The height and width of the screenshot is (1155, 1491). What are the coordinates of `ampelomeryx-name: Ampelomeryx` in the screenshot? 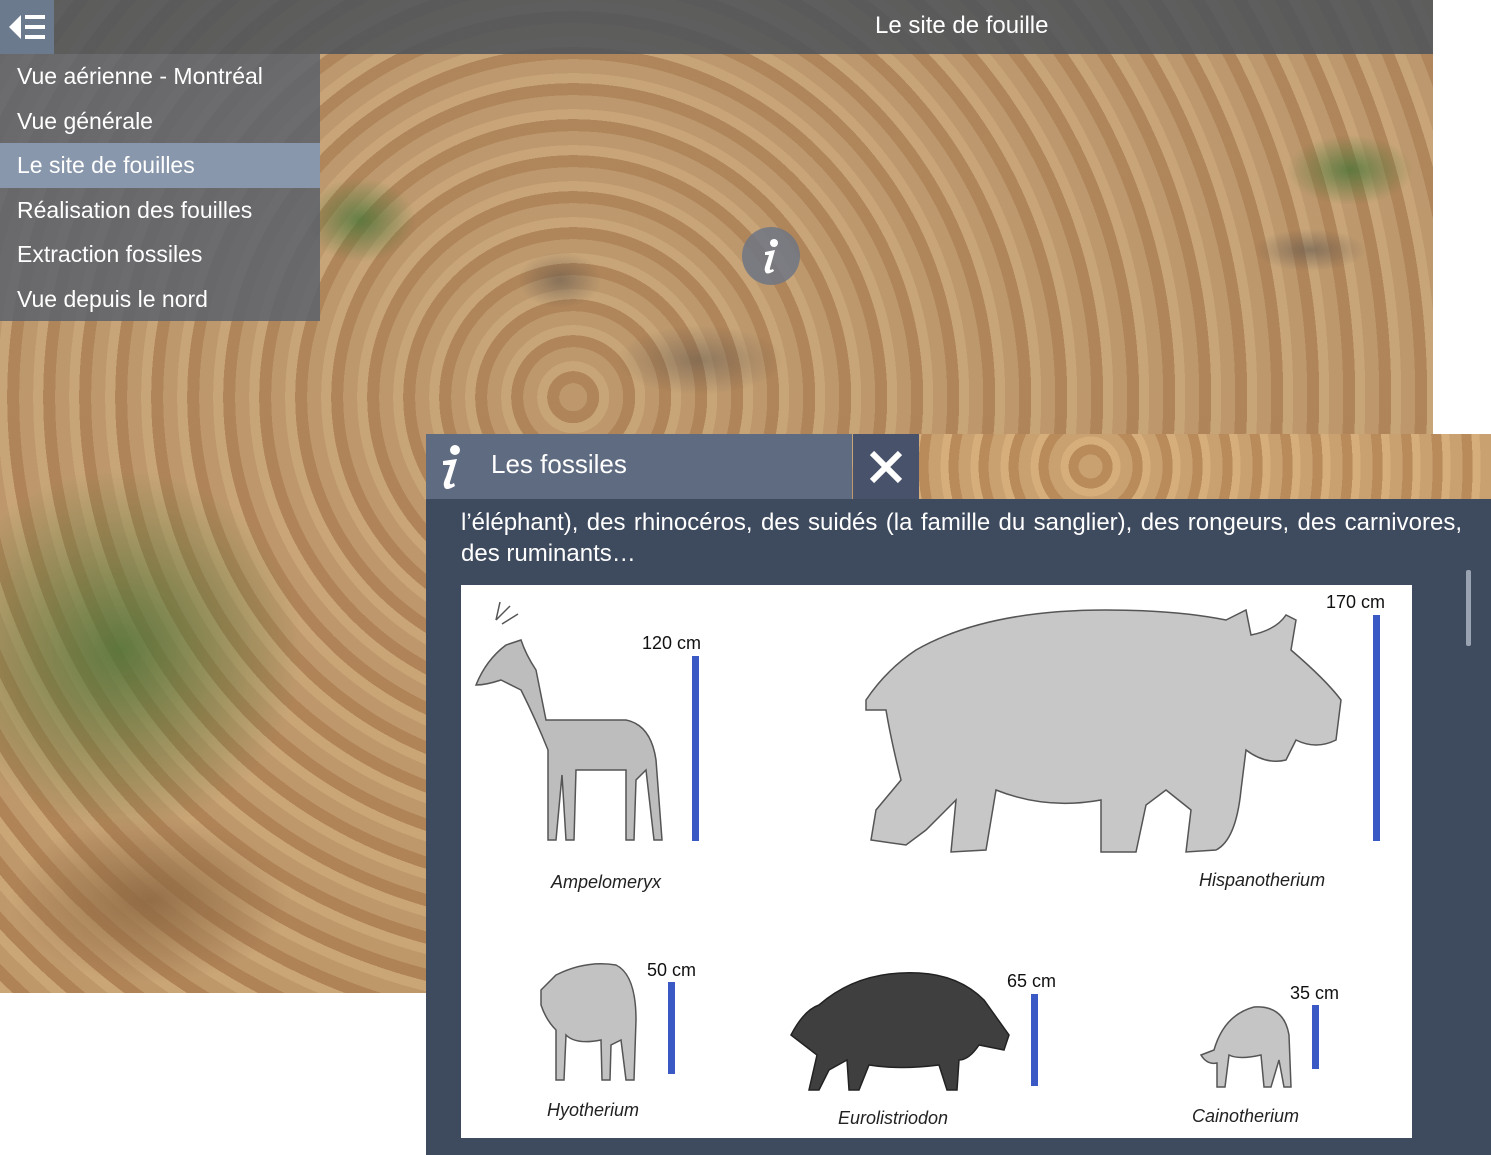 It's located at (606, 882).